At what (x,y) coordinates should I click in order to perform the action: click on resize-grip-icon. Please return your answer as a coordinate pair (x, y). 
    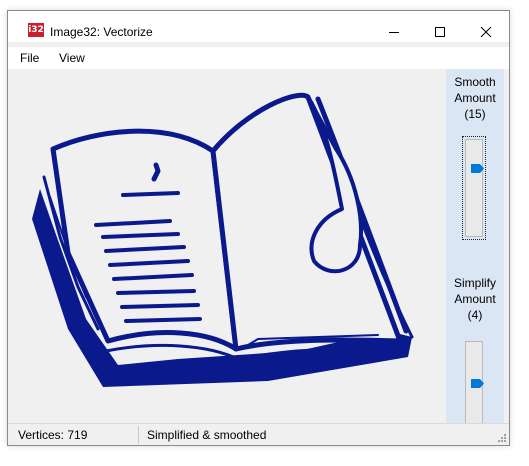
    Looking at the image, I should click on (501, 437).